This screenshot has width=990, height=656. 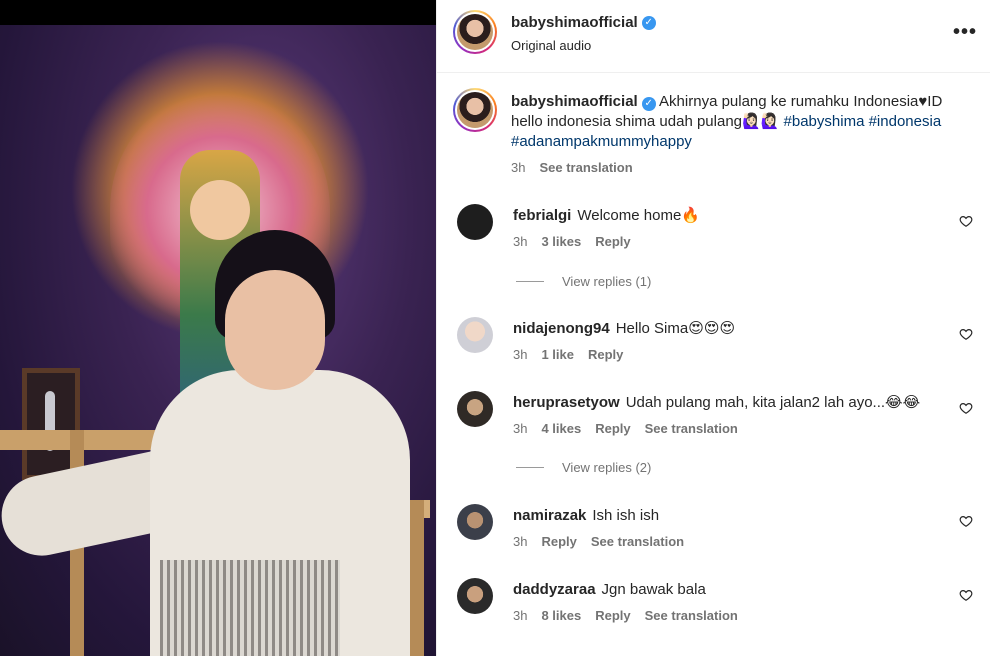 I want to click on view-replies-button: View replies (2), so click(x=583, y=467).